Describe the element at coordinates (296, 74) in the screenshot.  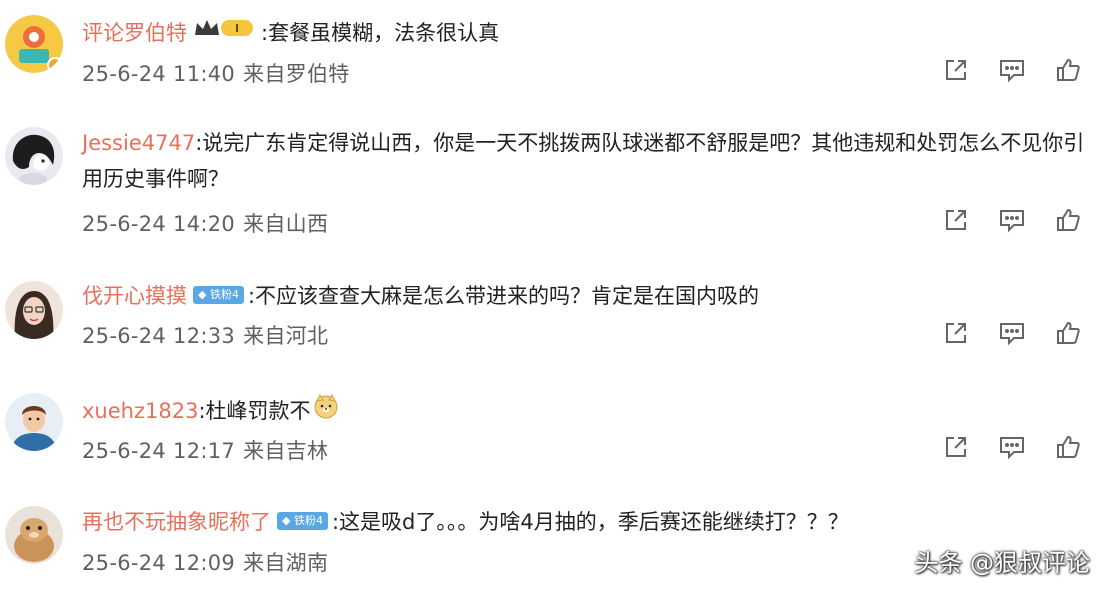
I see `comment-source: 来自罗伯特` at that location.